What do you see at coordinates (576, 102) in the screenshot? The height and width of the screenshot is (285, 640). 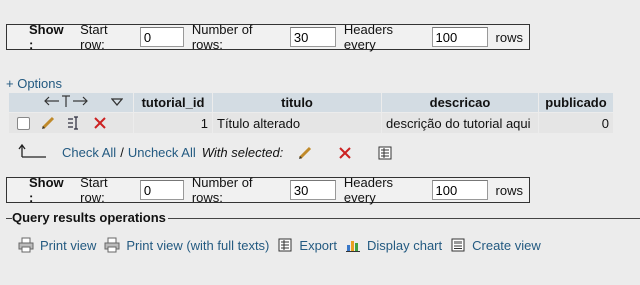 I see `column-header-publicado: publicado` at bounding box center [576, 102].